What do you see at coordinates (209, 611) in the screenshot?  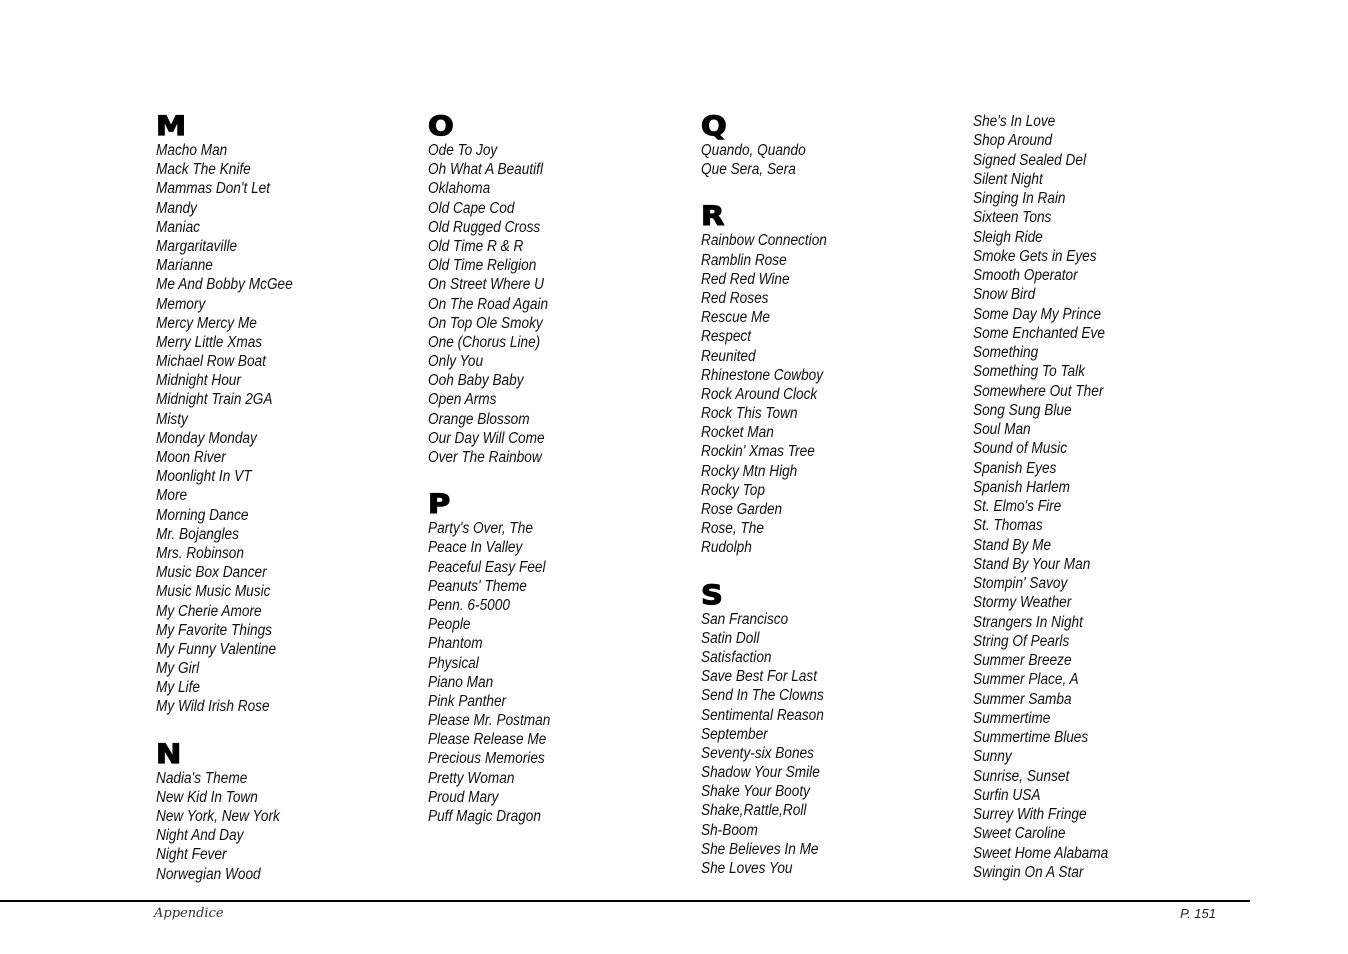 I see `song-title: My Cherie Amore` at bounding box center [209, 611].